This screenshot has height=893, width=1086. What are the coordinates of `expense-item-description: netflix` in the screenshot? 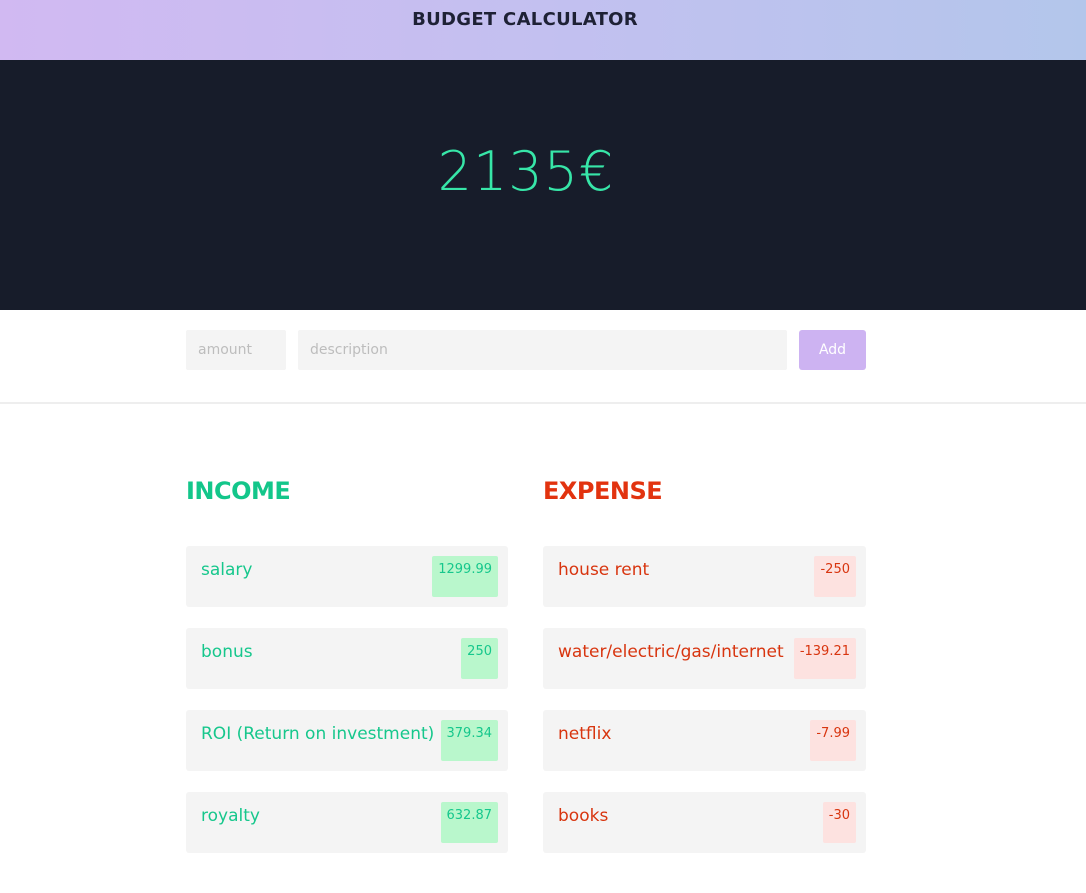 It's located at (585, 734).